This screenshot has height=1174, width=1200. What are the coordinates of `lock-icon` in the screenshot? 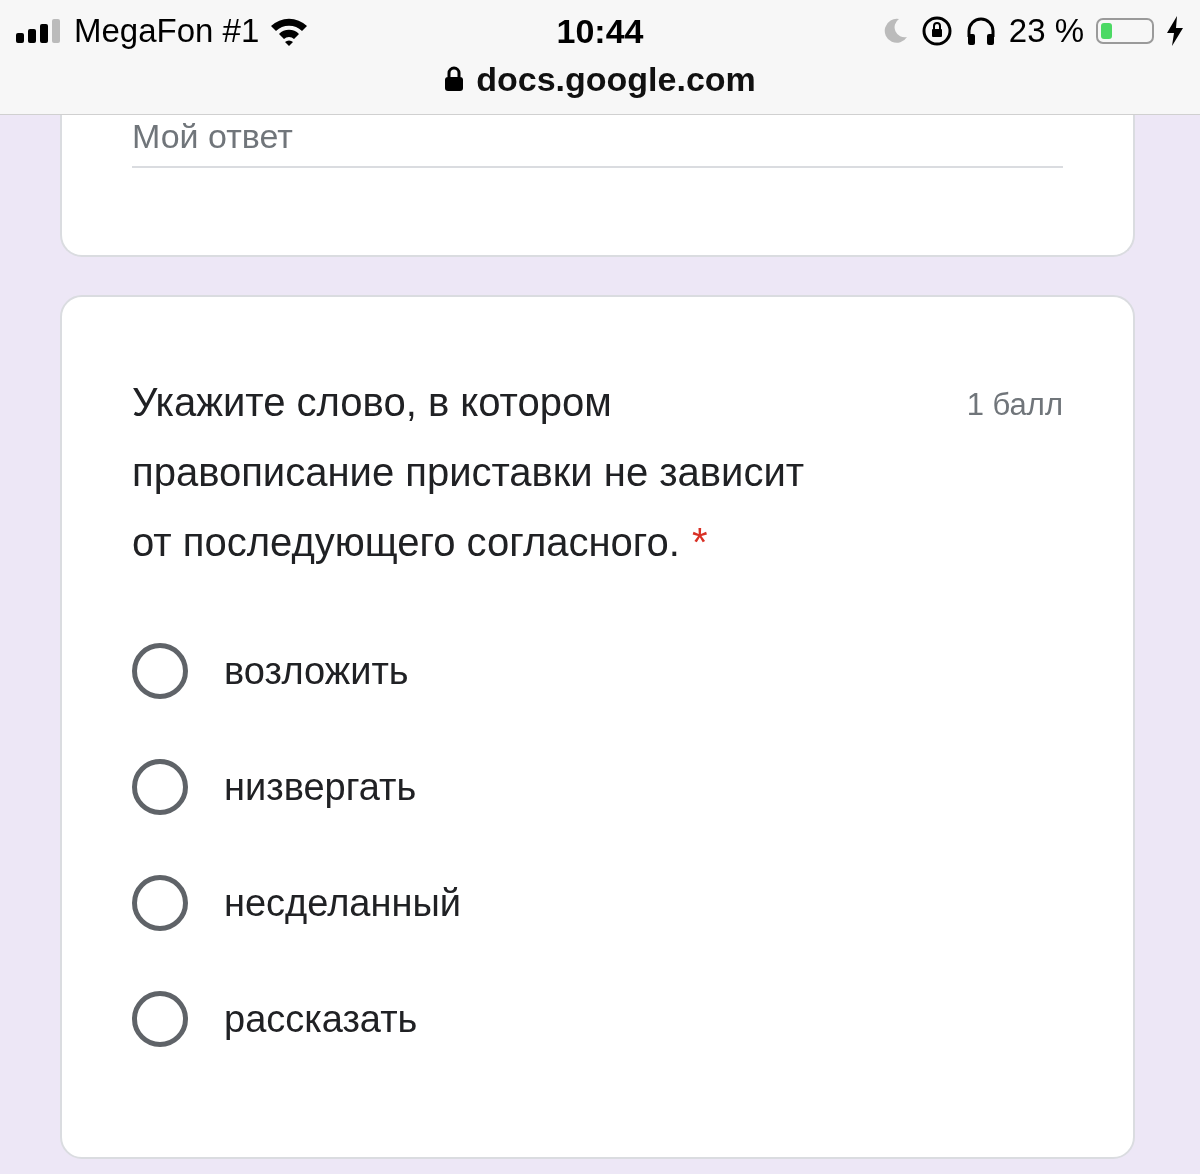 It's located at (454, 79).